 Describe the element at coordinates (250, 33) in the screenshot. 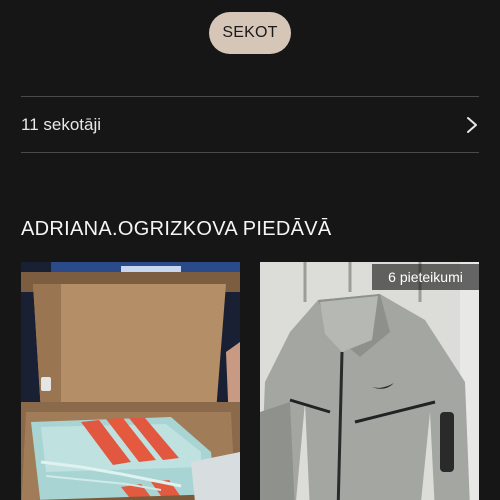

I see `follow-button: SEKOT` at that location.